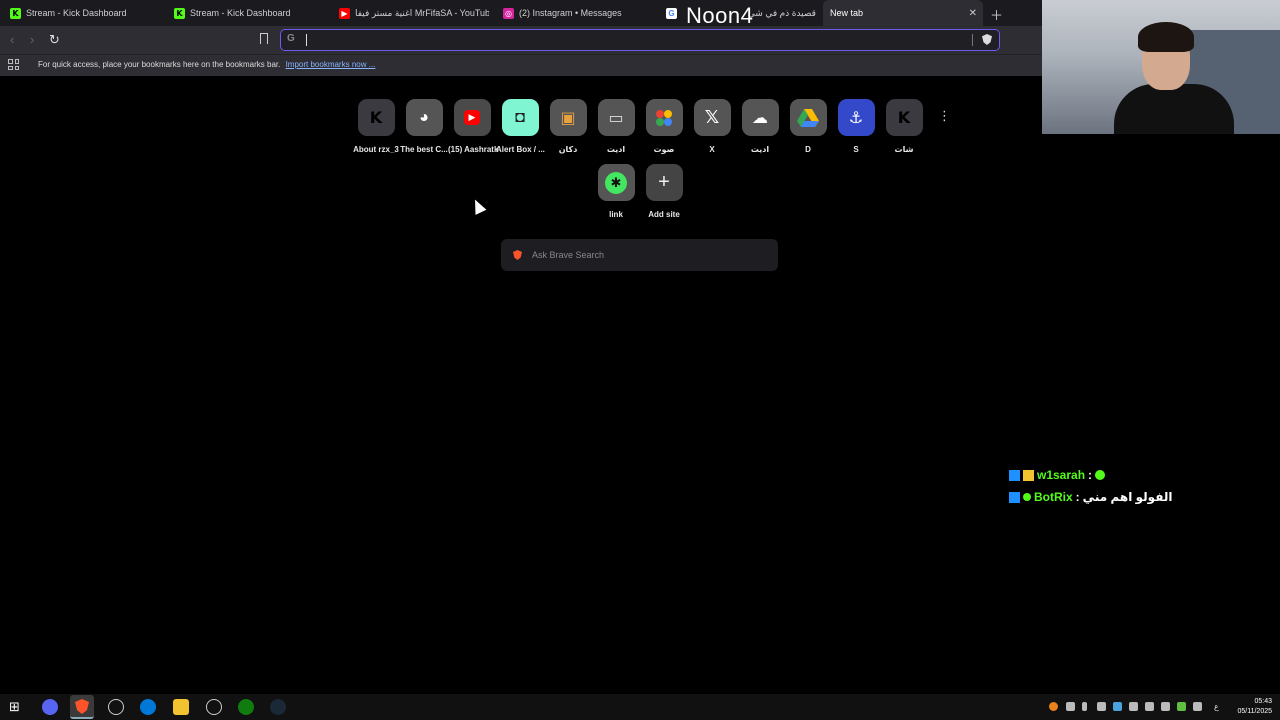 This screenshot has width=1280, height=720. What do you see at coordinates (616, 191) in the screenshot?
I see `speed-dial-link: ✱ link` at bounding box center [616, 191].